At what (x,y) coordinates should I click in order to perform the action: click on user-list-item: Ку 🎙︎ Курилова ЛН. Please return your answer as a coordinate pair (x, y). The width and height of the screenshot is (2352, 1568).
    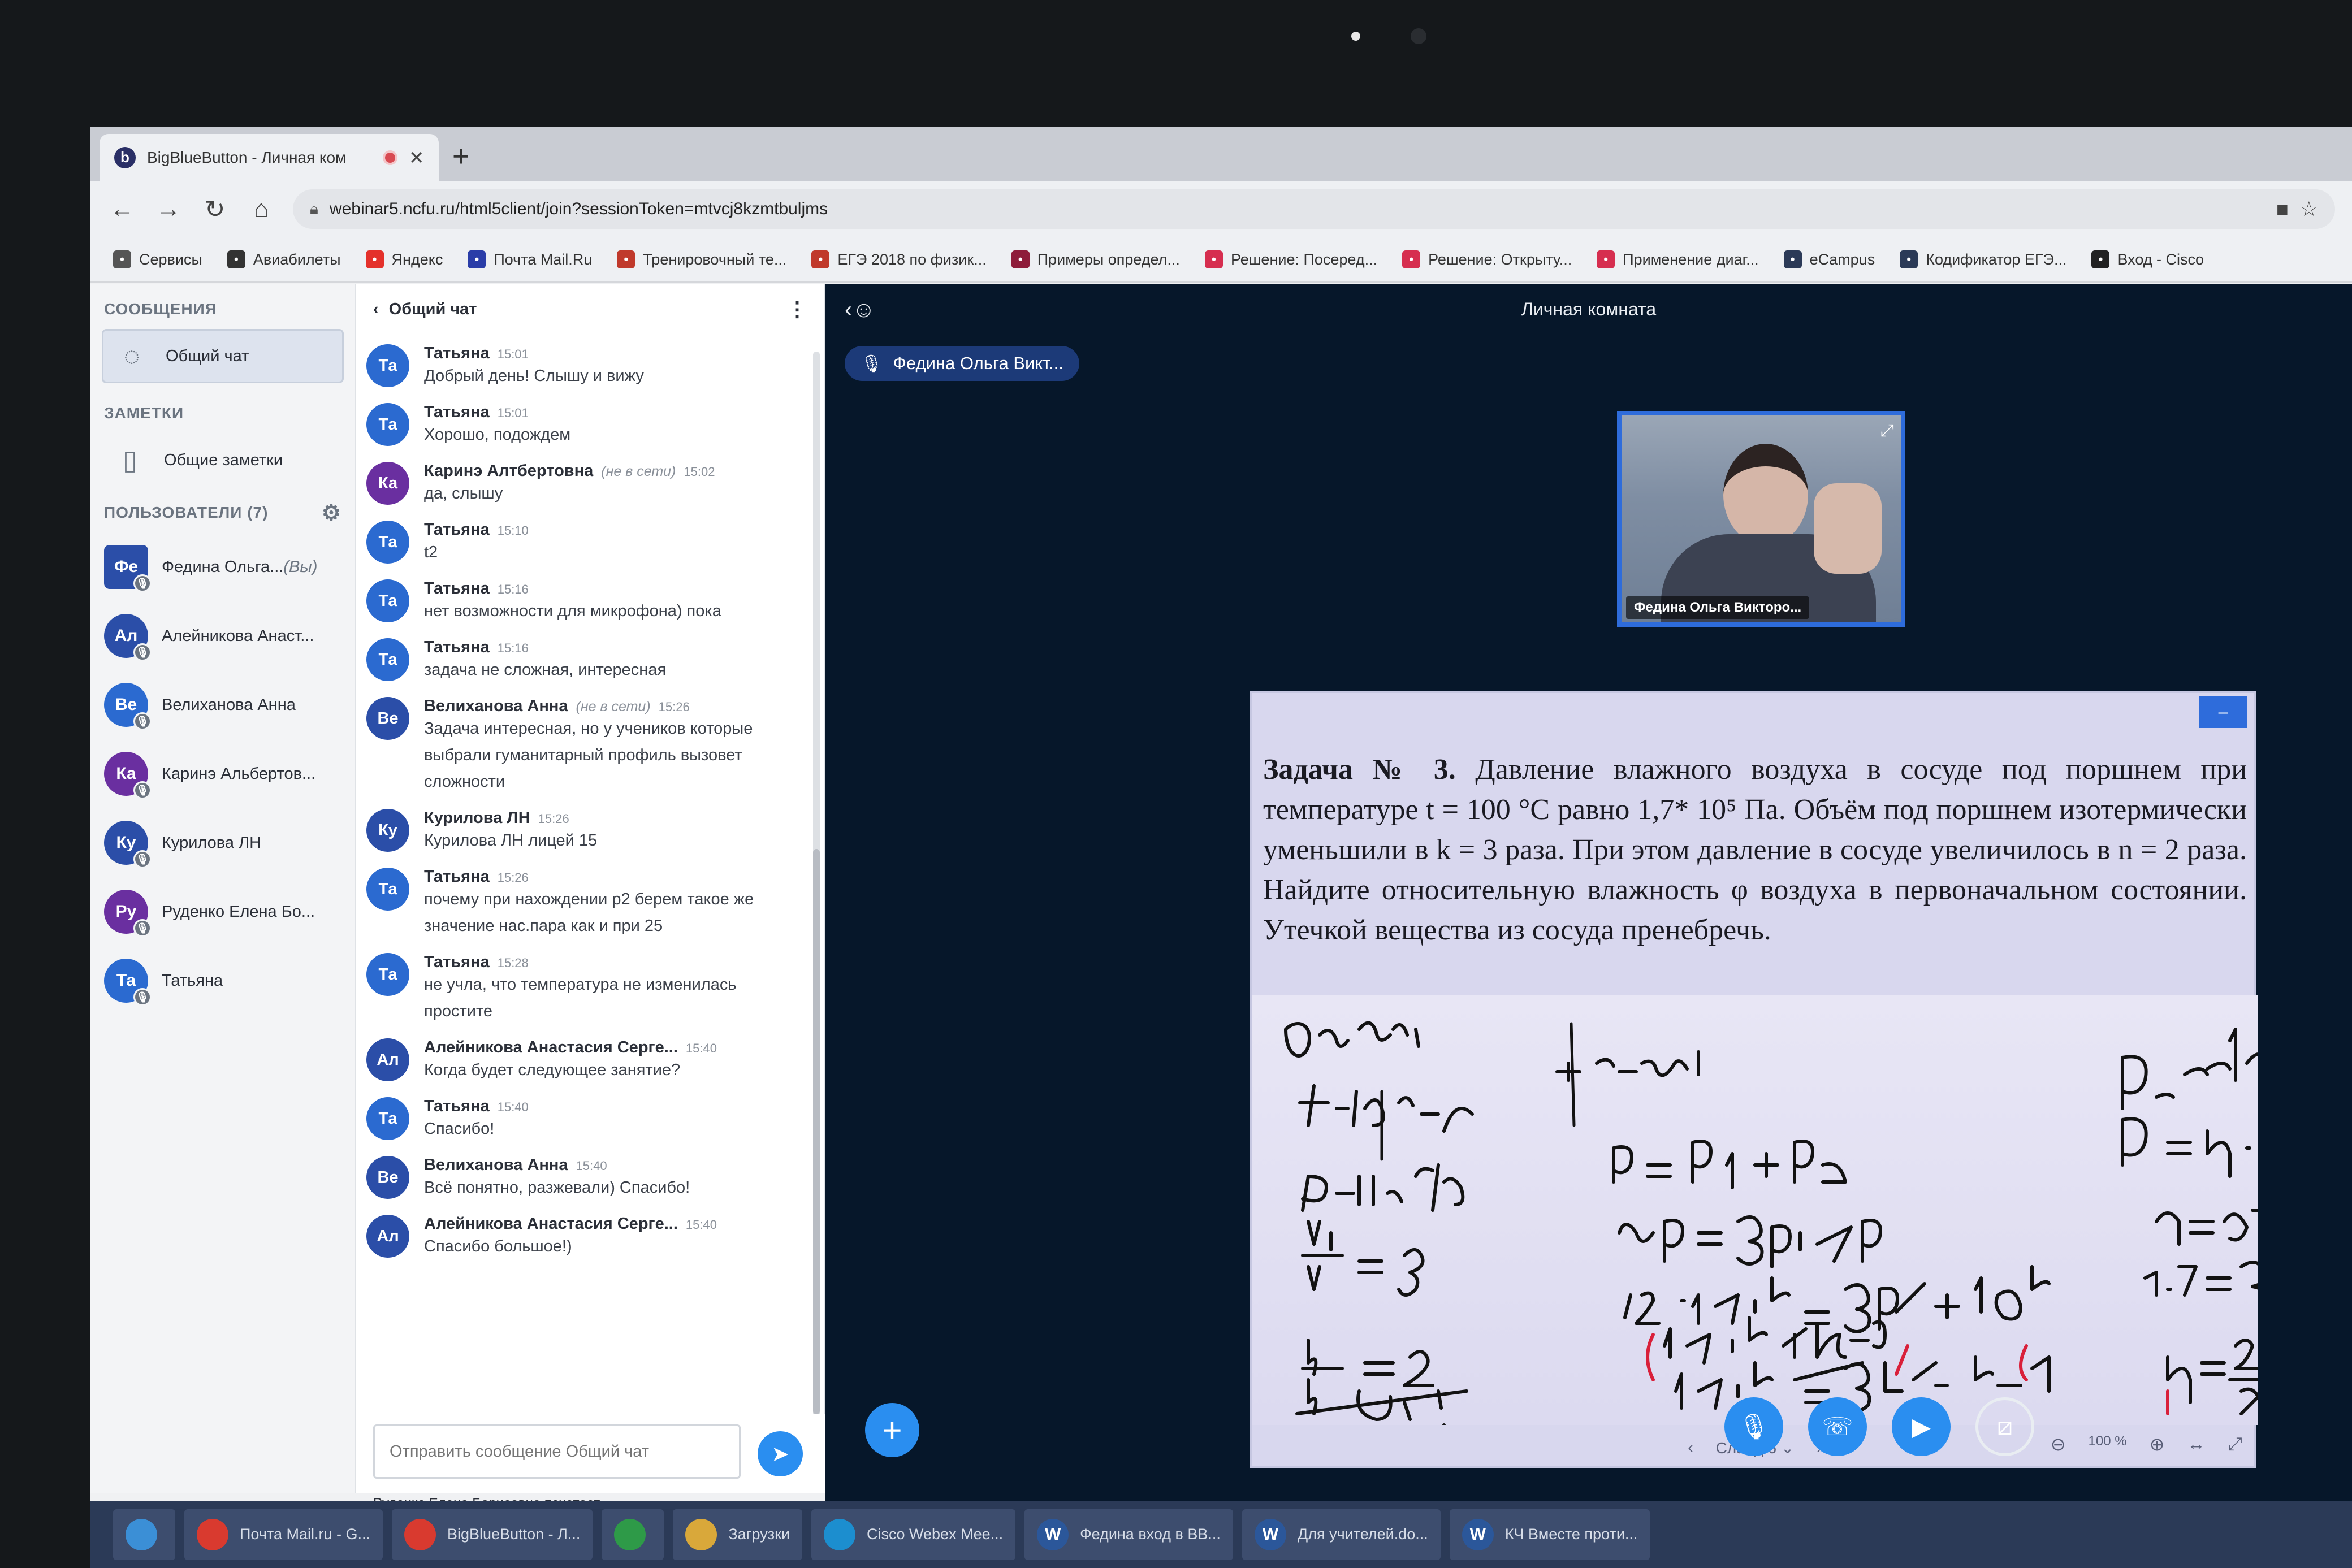
    Looking at the image, I should click on (222, 842).